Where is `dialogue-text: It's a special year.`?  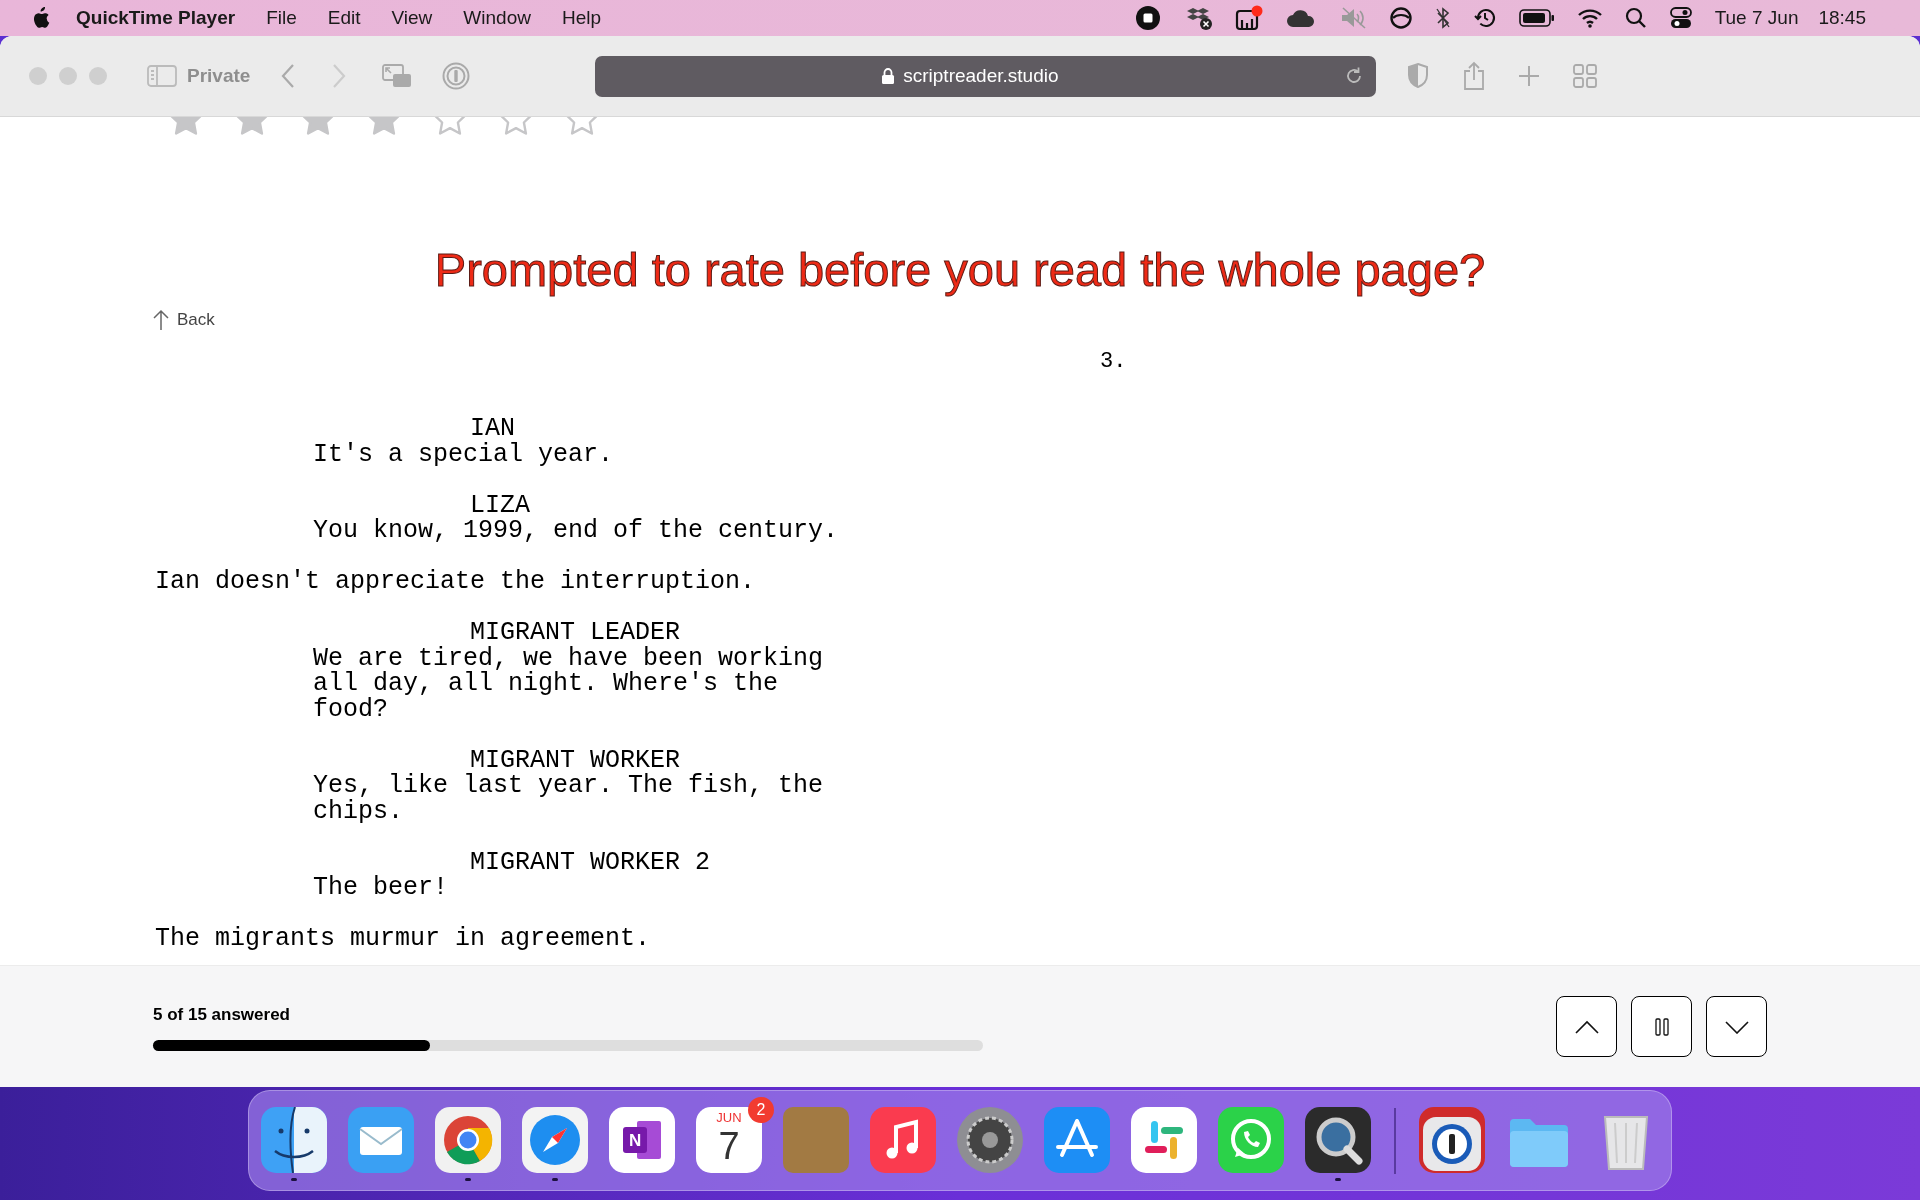
dialogue-text: It's a special year. is located at coordinates (464, 454).